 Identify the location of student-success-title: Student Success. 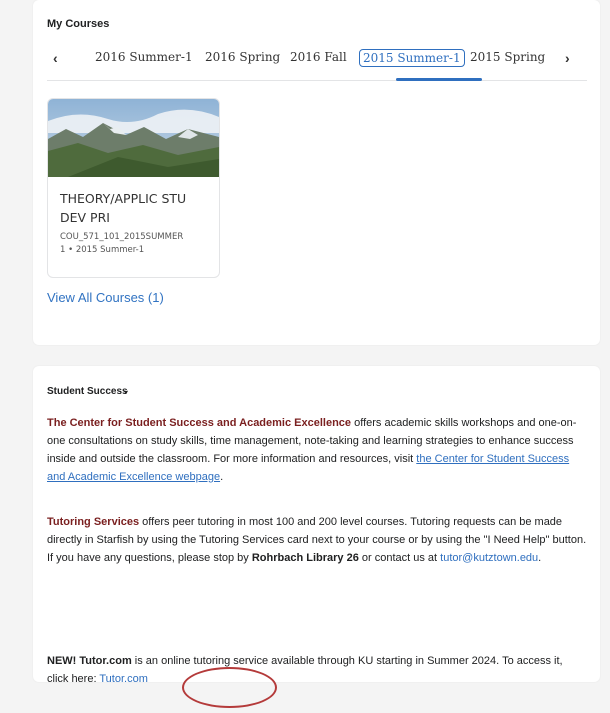
(87, 391).